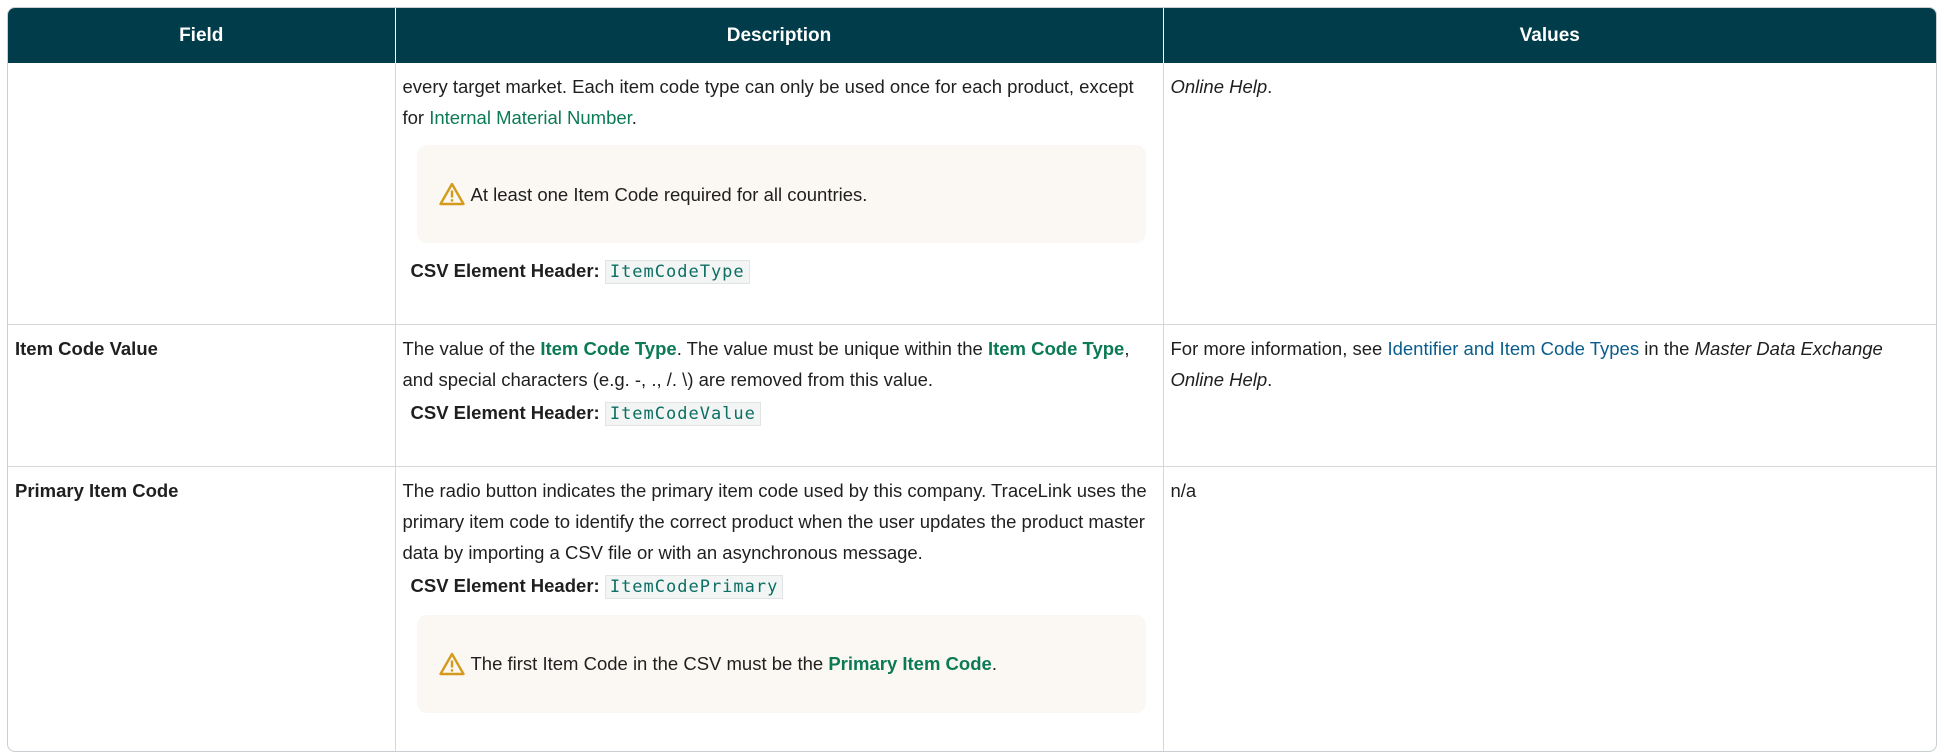 Image resolution: width=1944 pixels, height=752 pixels. I want to click on internal-material-number-link: Internal Material Number, so click(530, 117).